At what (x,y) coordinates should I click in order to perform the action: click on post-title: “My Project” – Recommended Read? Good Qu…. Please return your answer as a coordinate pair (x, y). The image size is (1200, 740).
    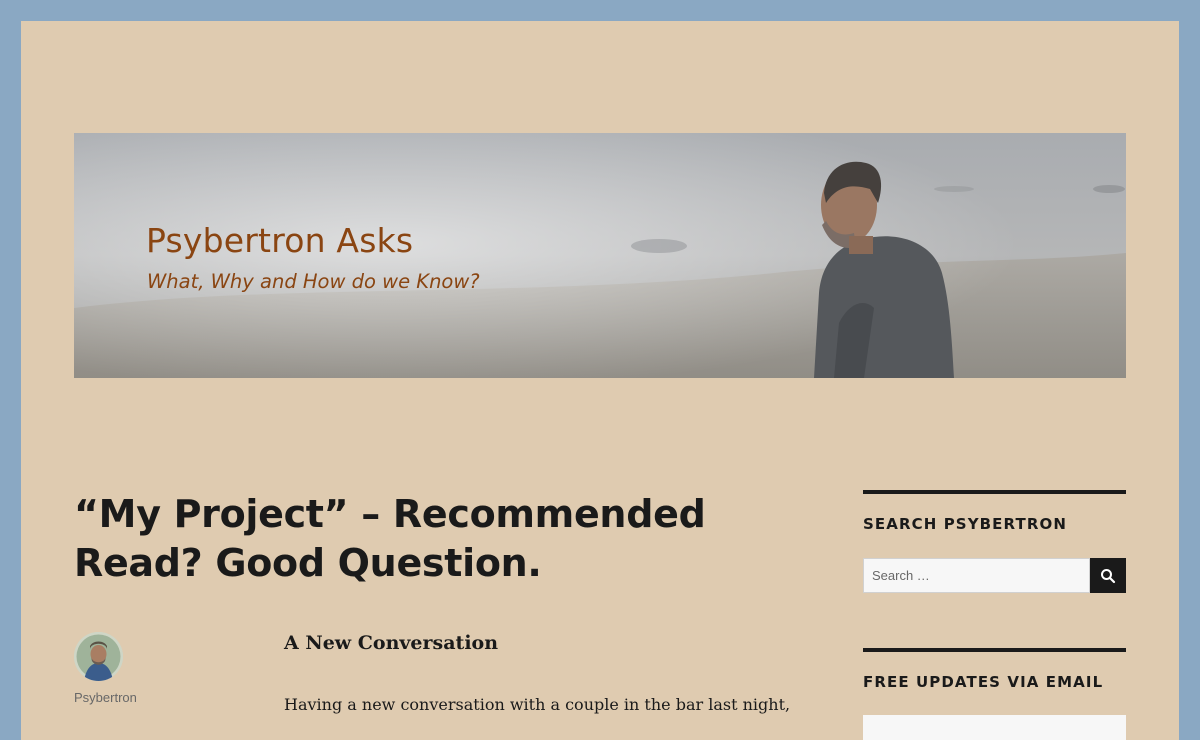
    Looking at the image, I should click on (424, 539).